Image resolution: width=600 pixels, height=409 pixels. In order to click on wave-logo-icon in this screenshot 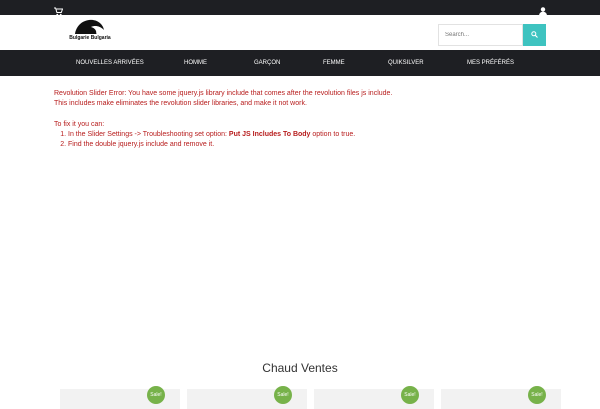, I will do `click(89, 26)`.